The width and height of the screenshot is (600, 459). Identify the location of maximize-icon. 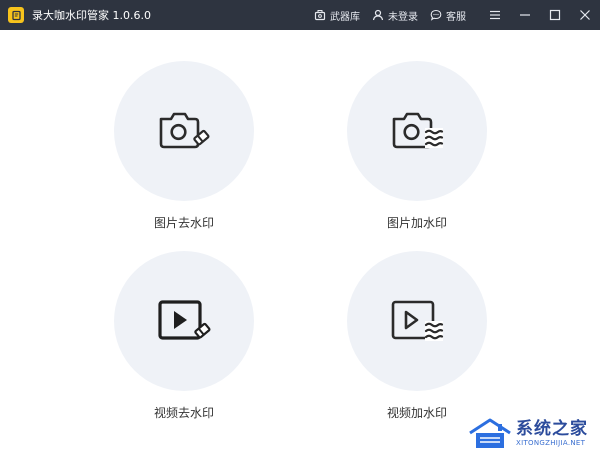
(555, 15).